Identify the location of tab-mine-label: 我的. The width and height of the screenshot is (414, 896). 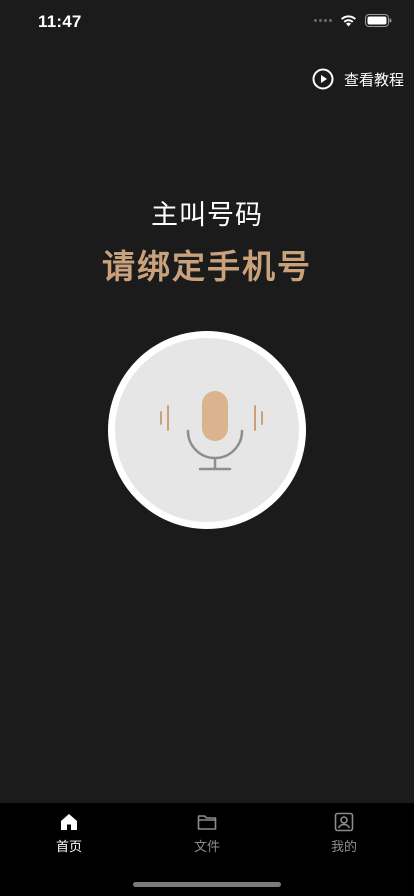
(343, 847).